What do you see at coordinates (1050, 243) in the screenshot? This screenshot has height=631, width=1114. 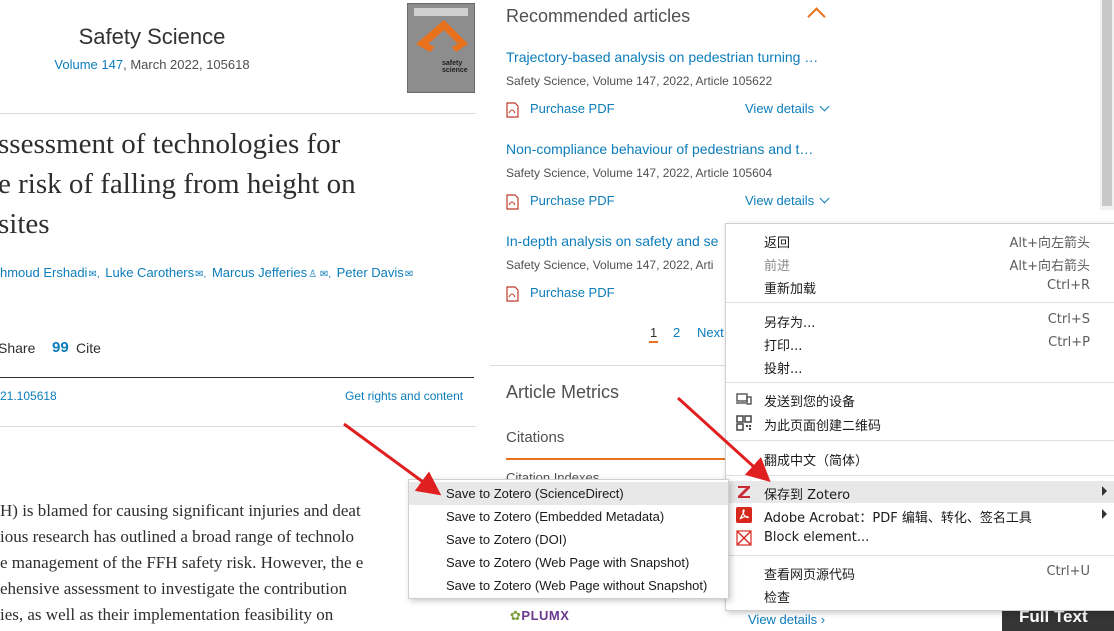 I see `ctx-shortcut: Alt+向左箭头` at bounding box center [1050, 243].